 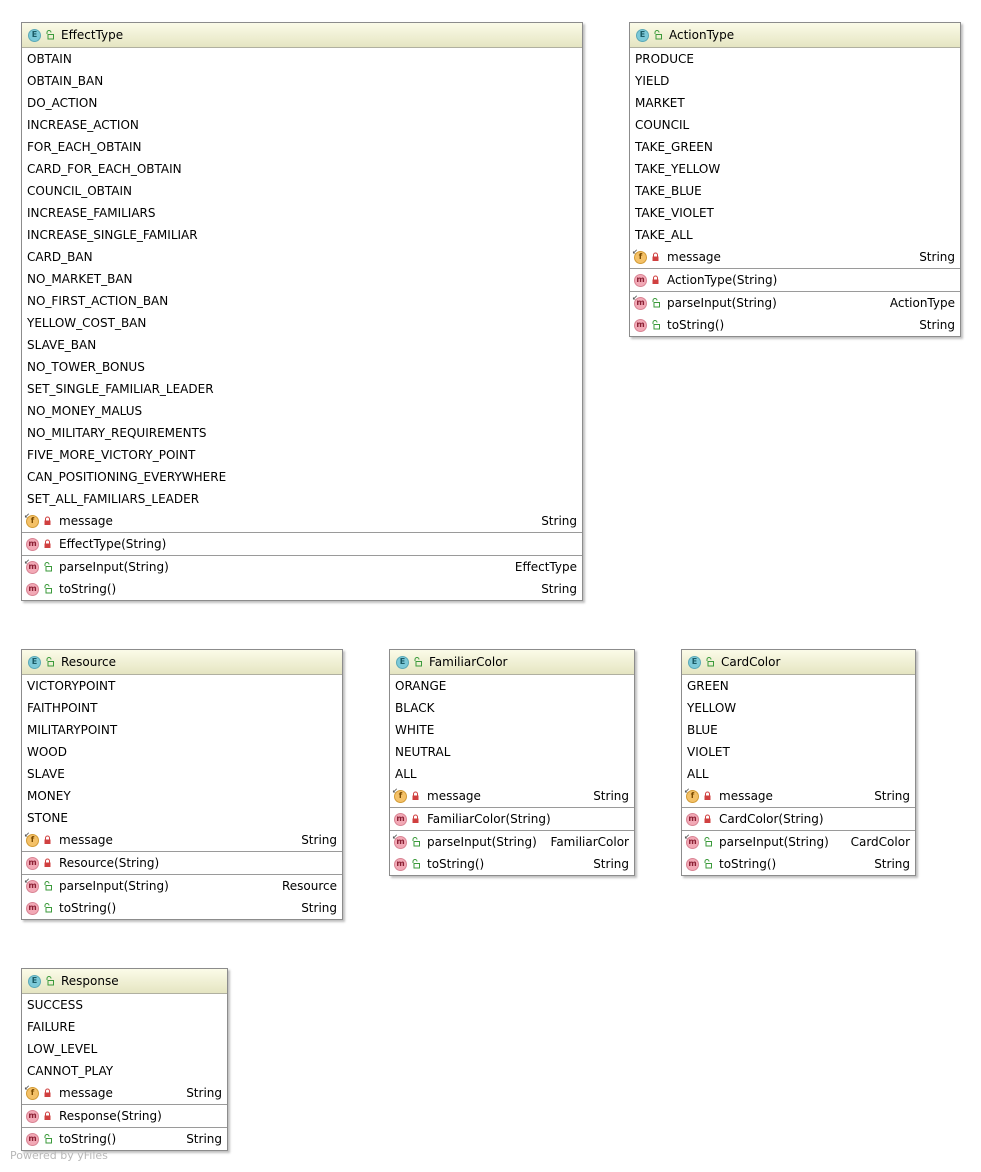 What do you see at coordinates (798, 819) in the screenshot?
I see `constructor-row: m CardColor(String)` at bounding box center [798, 819].